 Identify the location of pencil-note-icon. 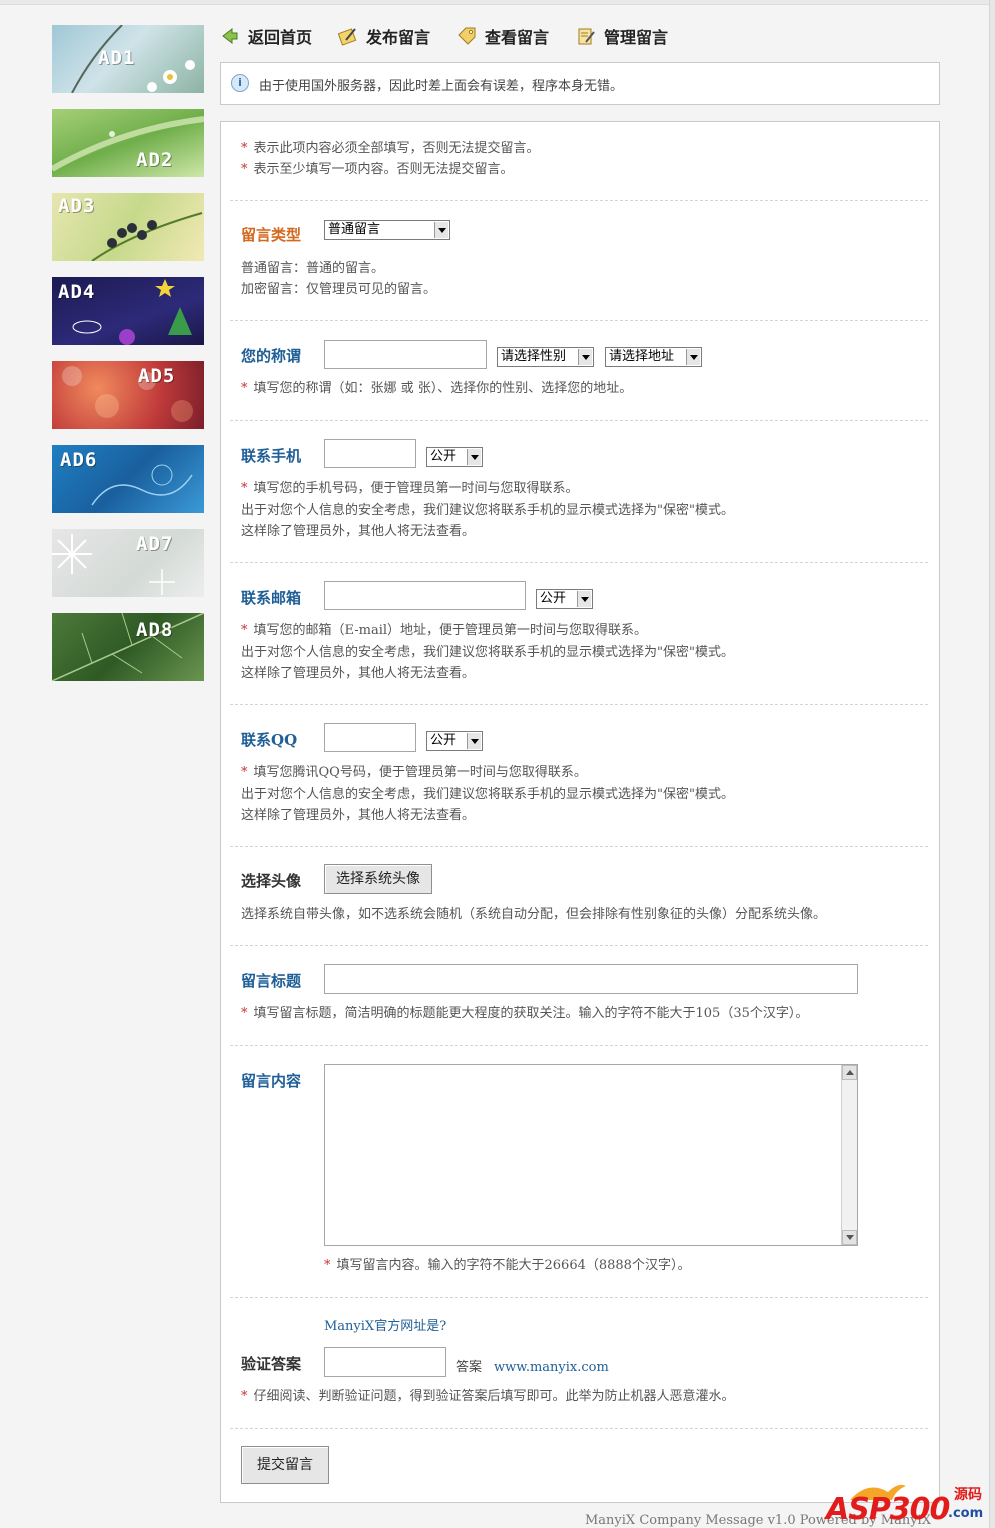
(347, 37).